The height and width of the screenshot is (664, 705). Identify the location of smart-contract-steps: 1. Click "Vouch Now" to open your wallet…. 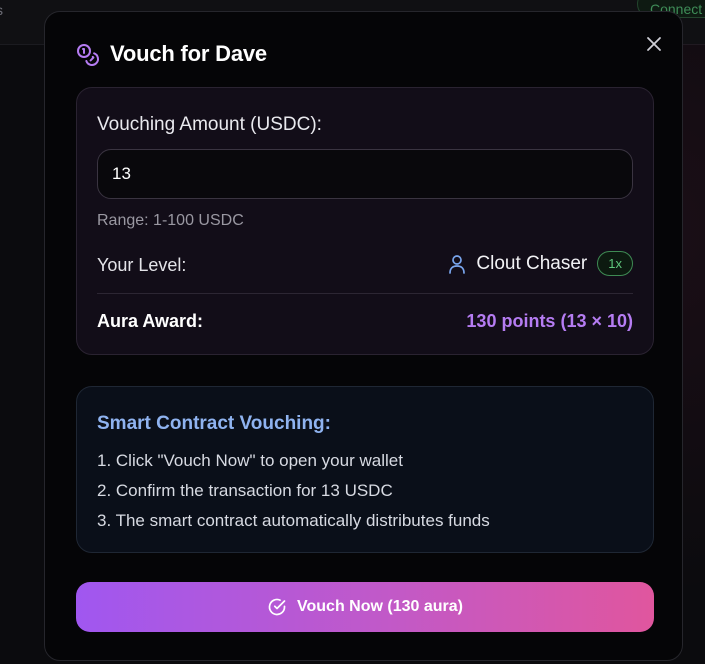
(293, 495).